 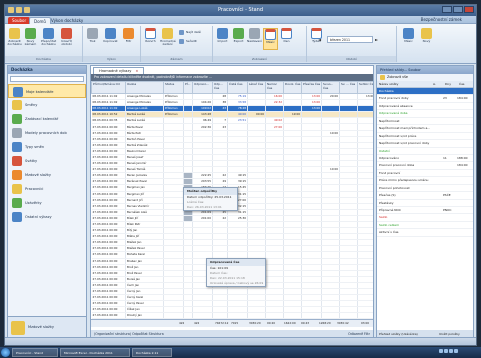 I want to click on column-header: Dovol. Čas, so click(x=292, y=87).